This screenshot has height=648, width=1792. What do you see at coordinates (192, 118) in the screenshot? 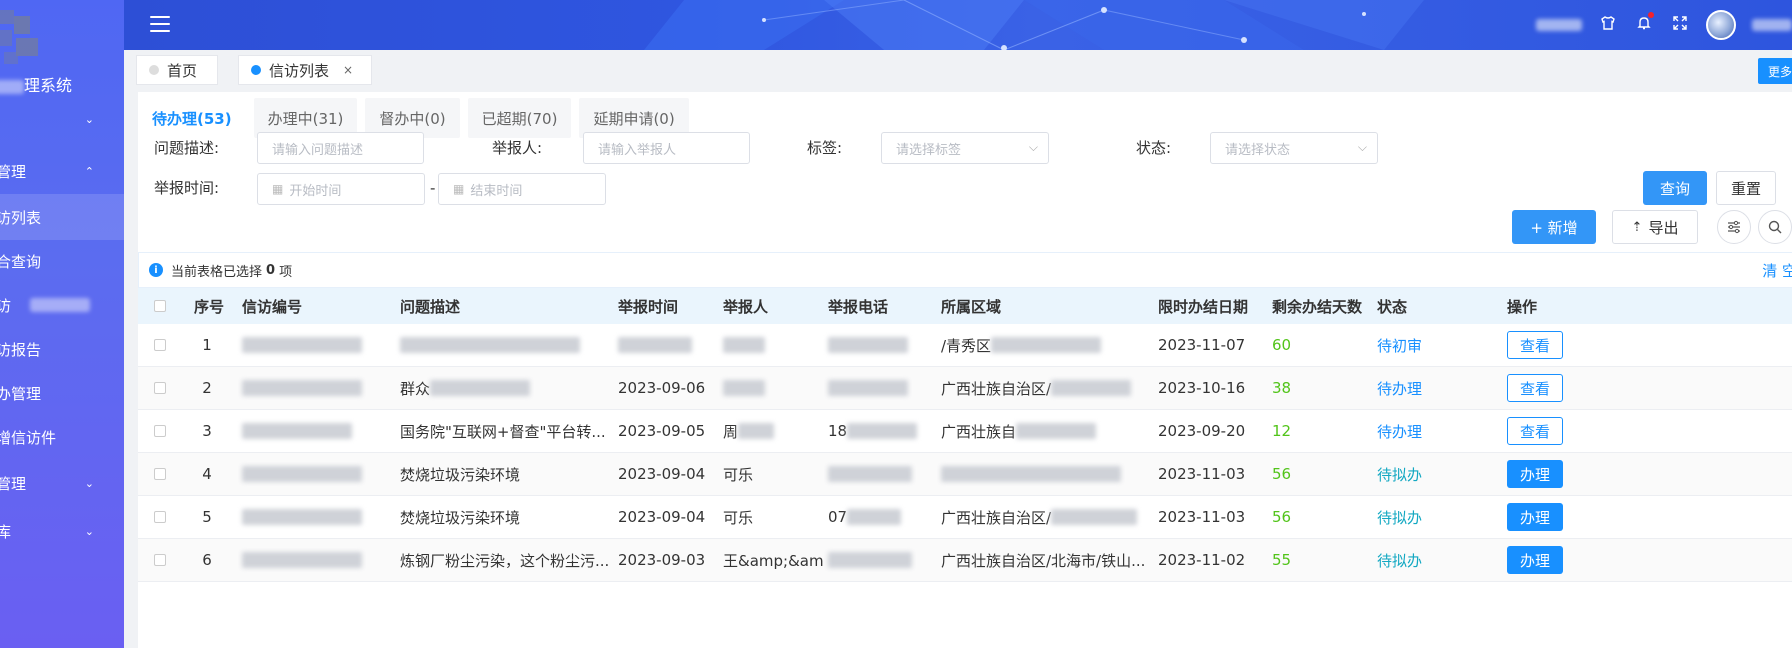
I see `tab-0: 待办理(53)` at bounding box center [192, 118].